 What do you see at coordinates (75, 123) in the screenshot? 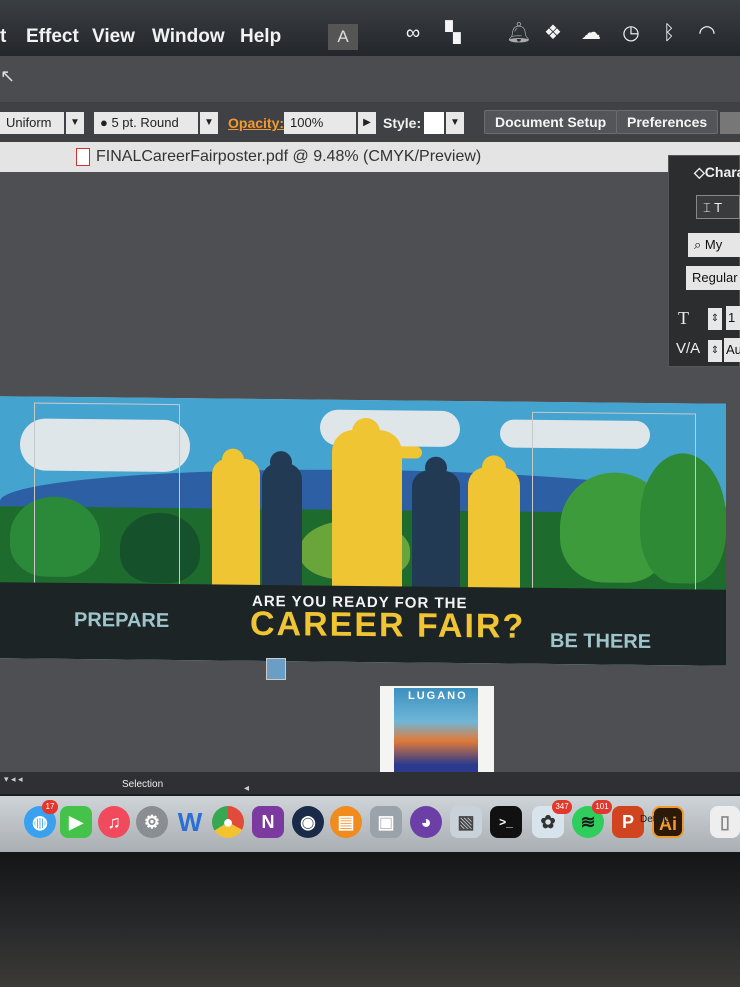
I see `stroke-profile-dropdown: ▼` at bounding box center [75, 123].